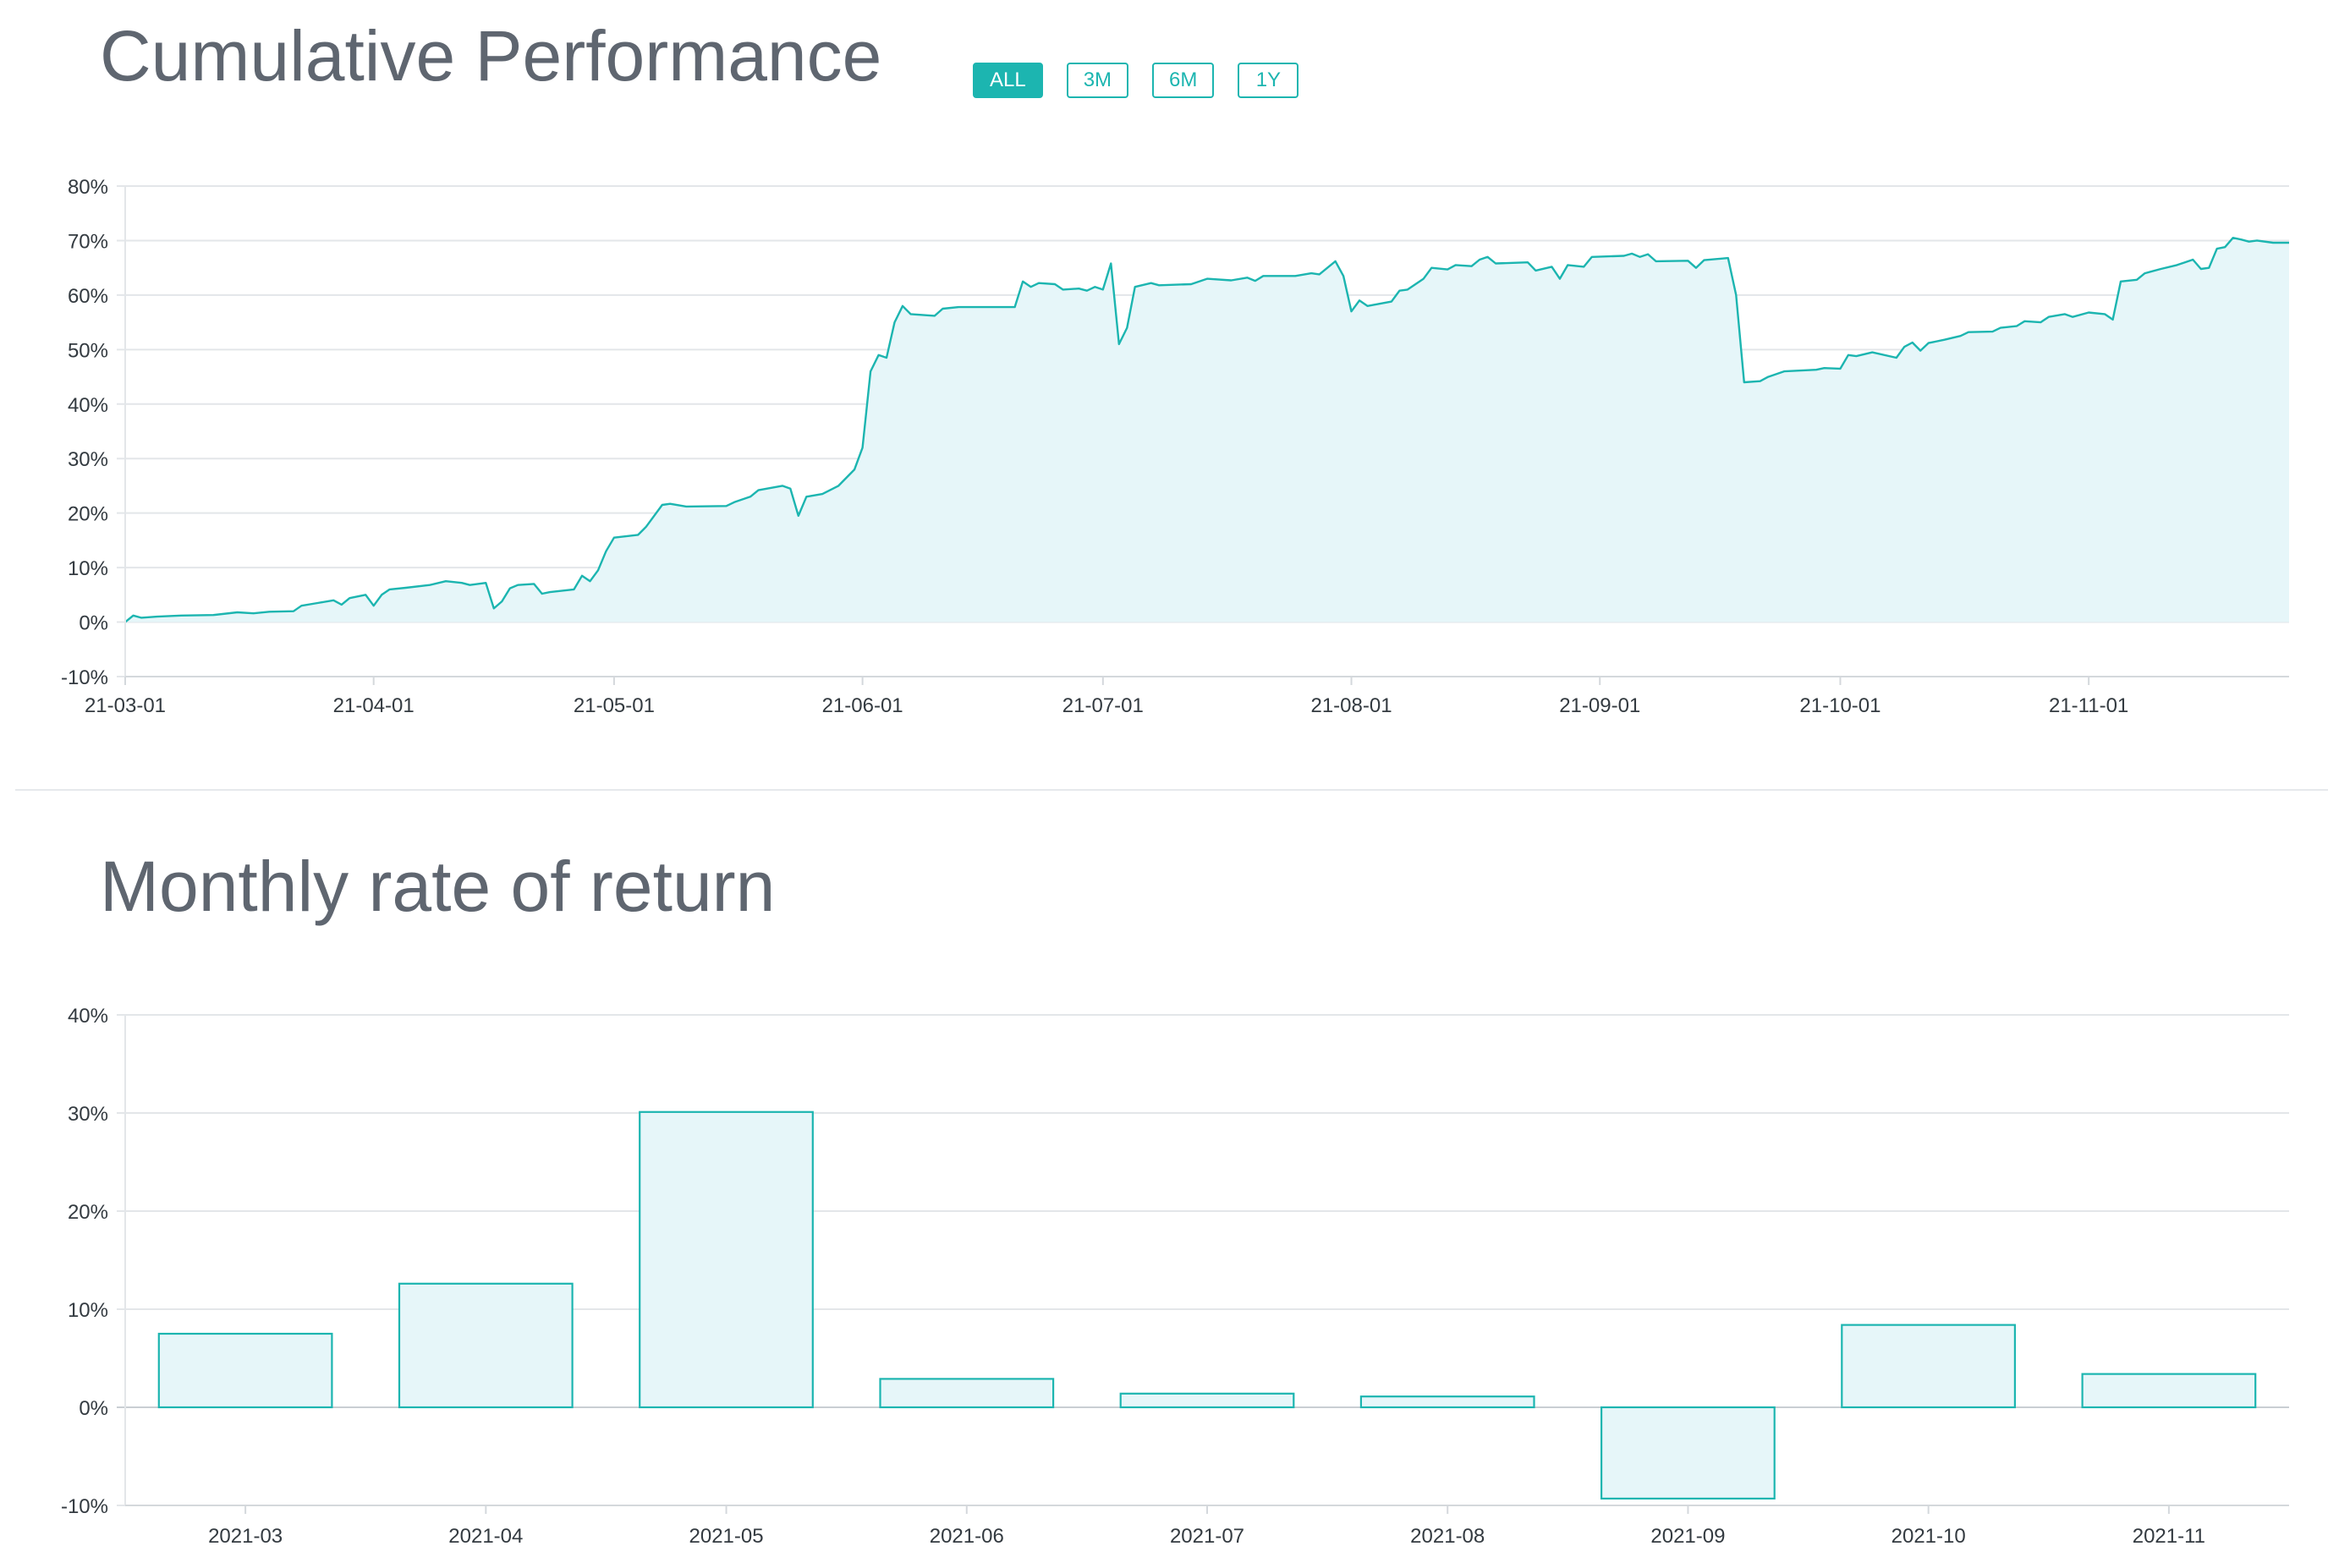  I want to click on cumulative-performance-title: Cumulative Performance, so click(491, 56).